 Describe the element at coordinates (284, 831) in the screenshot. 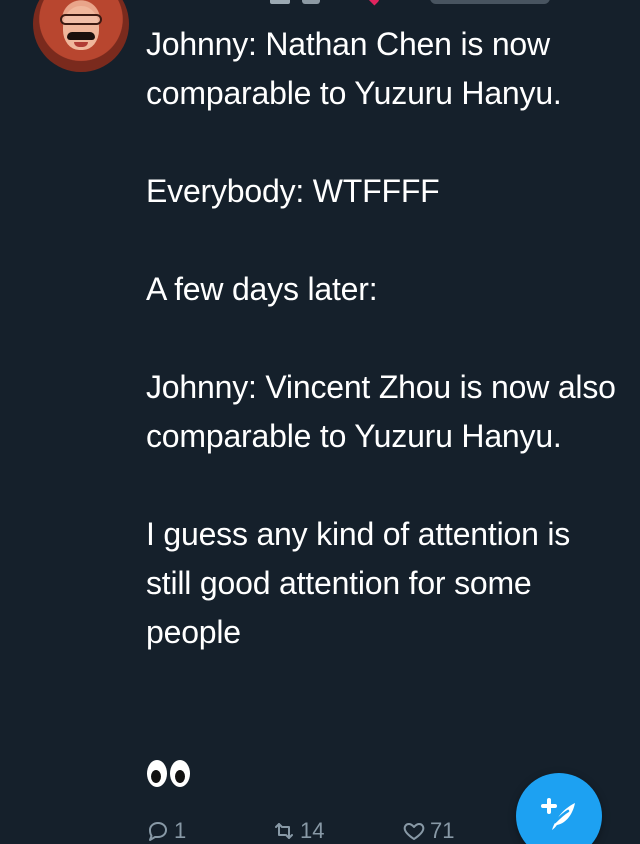

I see `retweet-icon` at that location.